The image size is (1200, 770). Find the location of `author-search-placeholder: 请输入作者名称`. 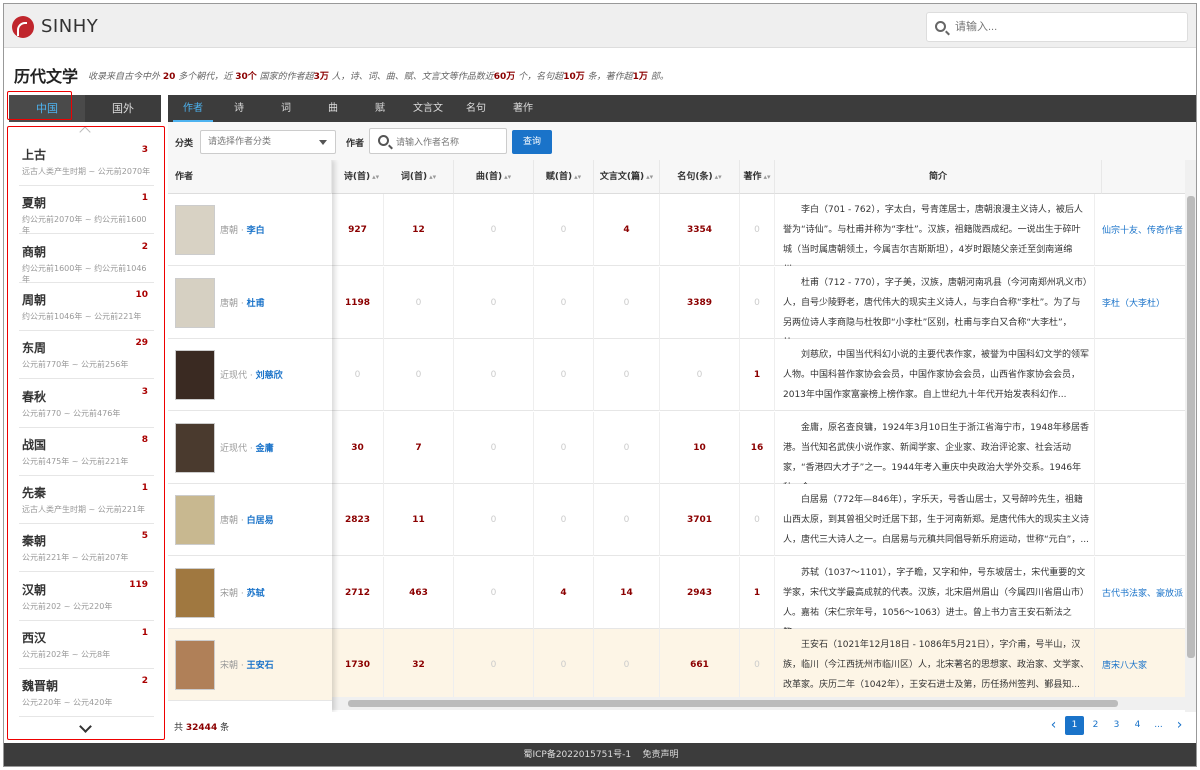

author-search-placeholder: 请输入作者名称 is located at coordinates (428, 143).